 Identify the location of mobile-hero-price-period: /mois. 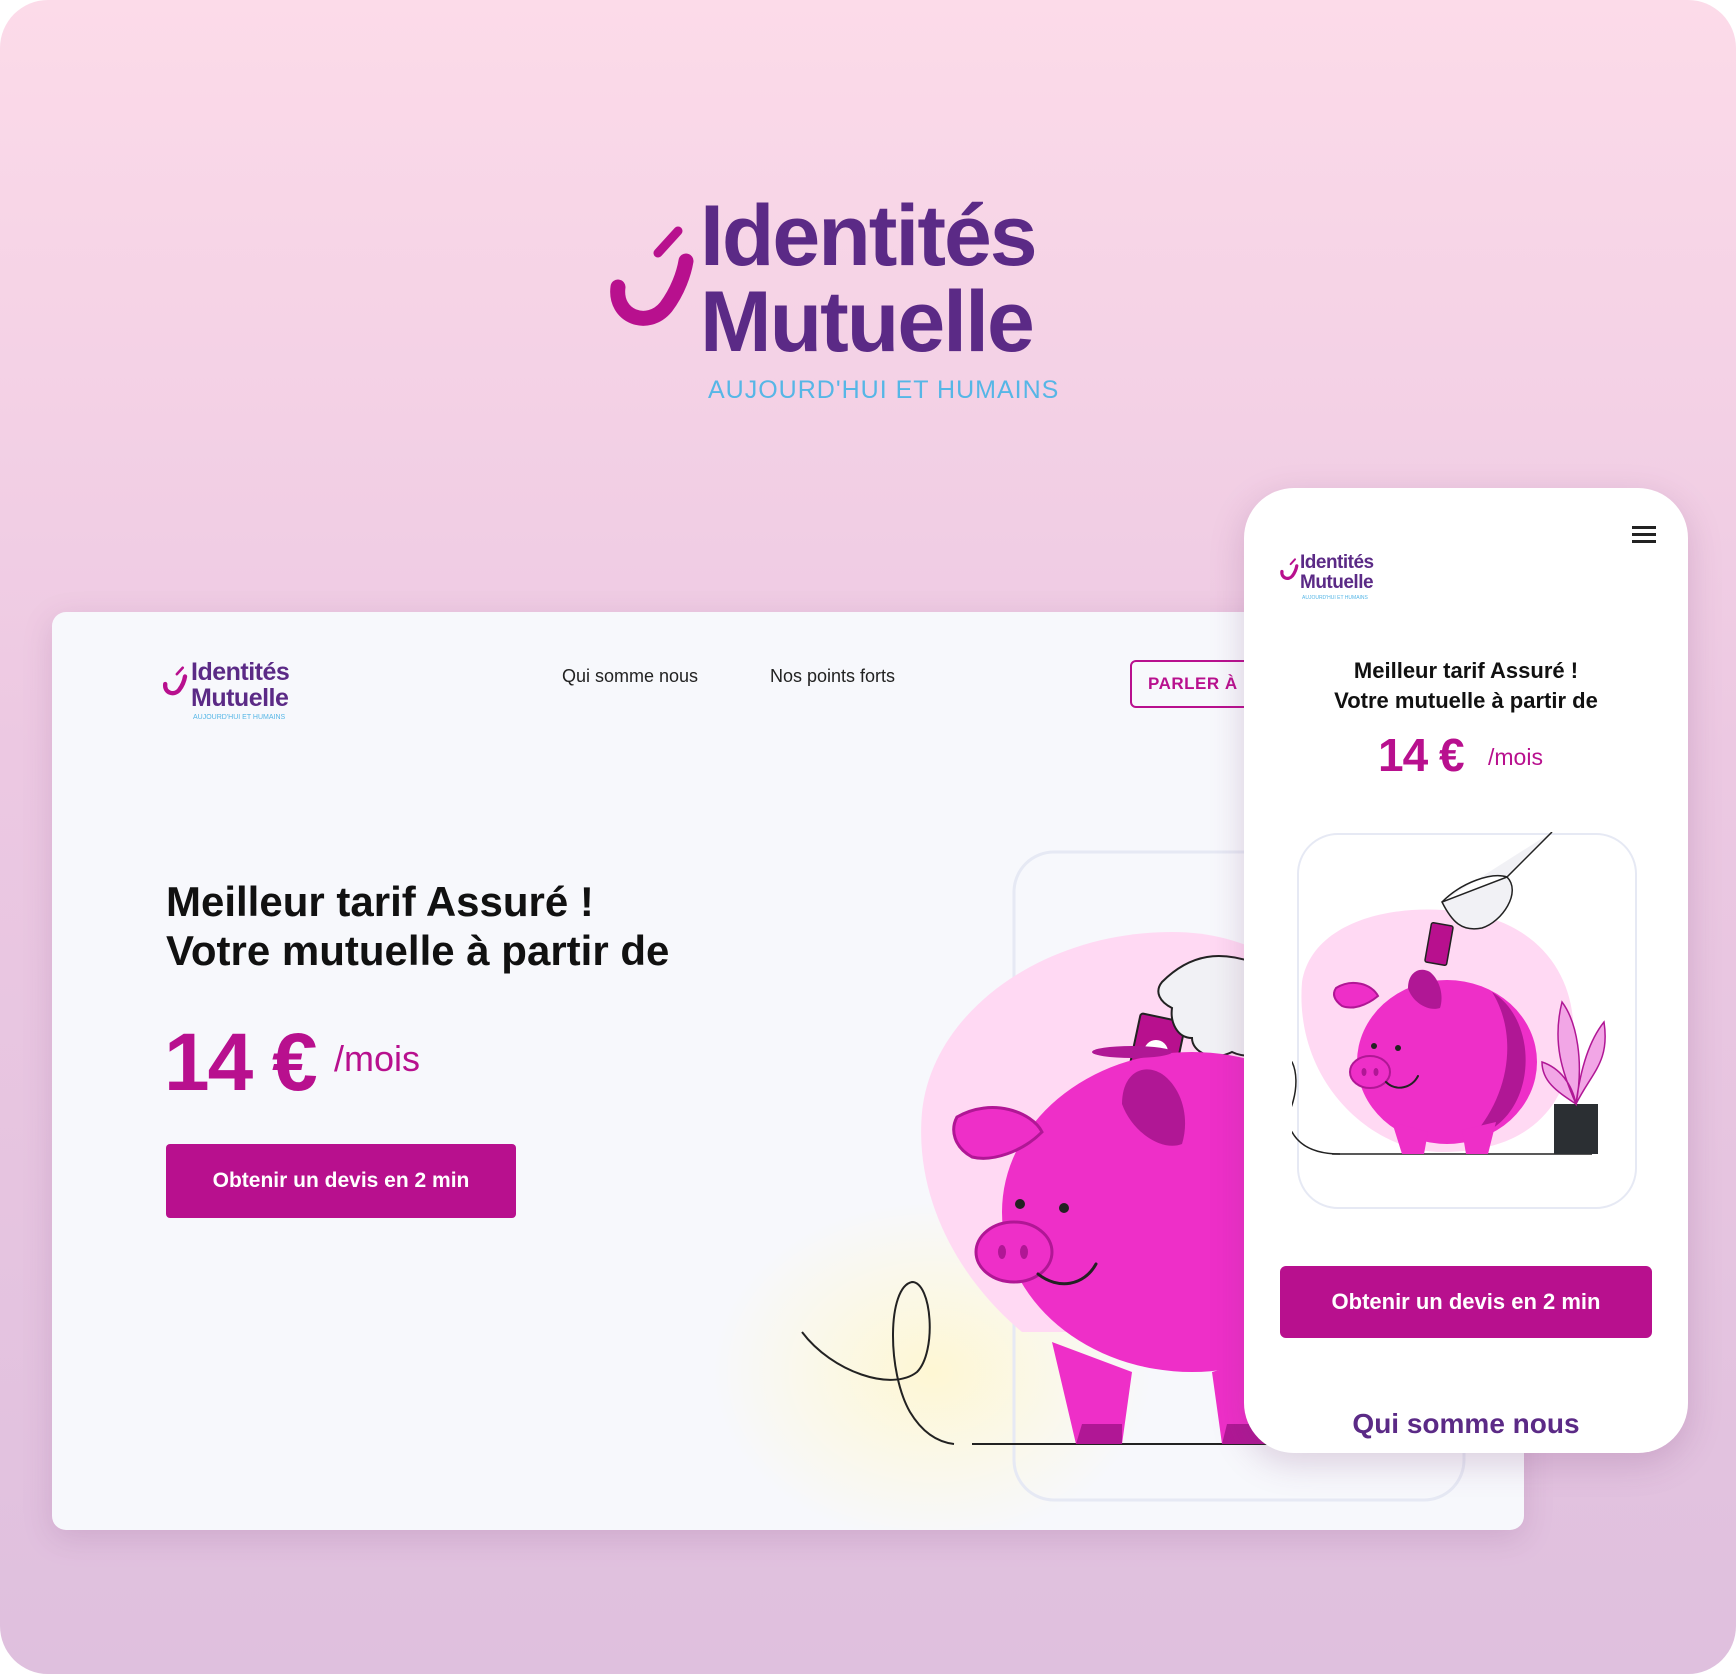
(1515, 757).